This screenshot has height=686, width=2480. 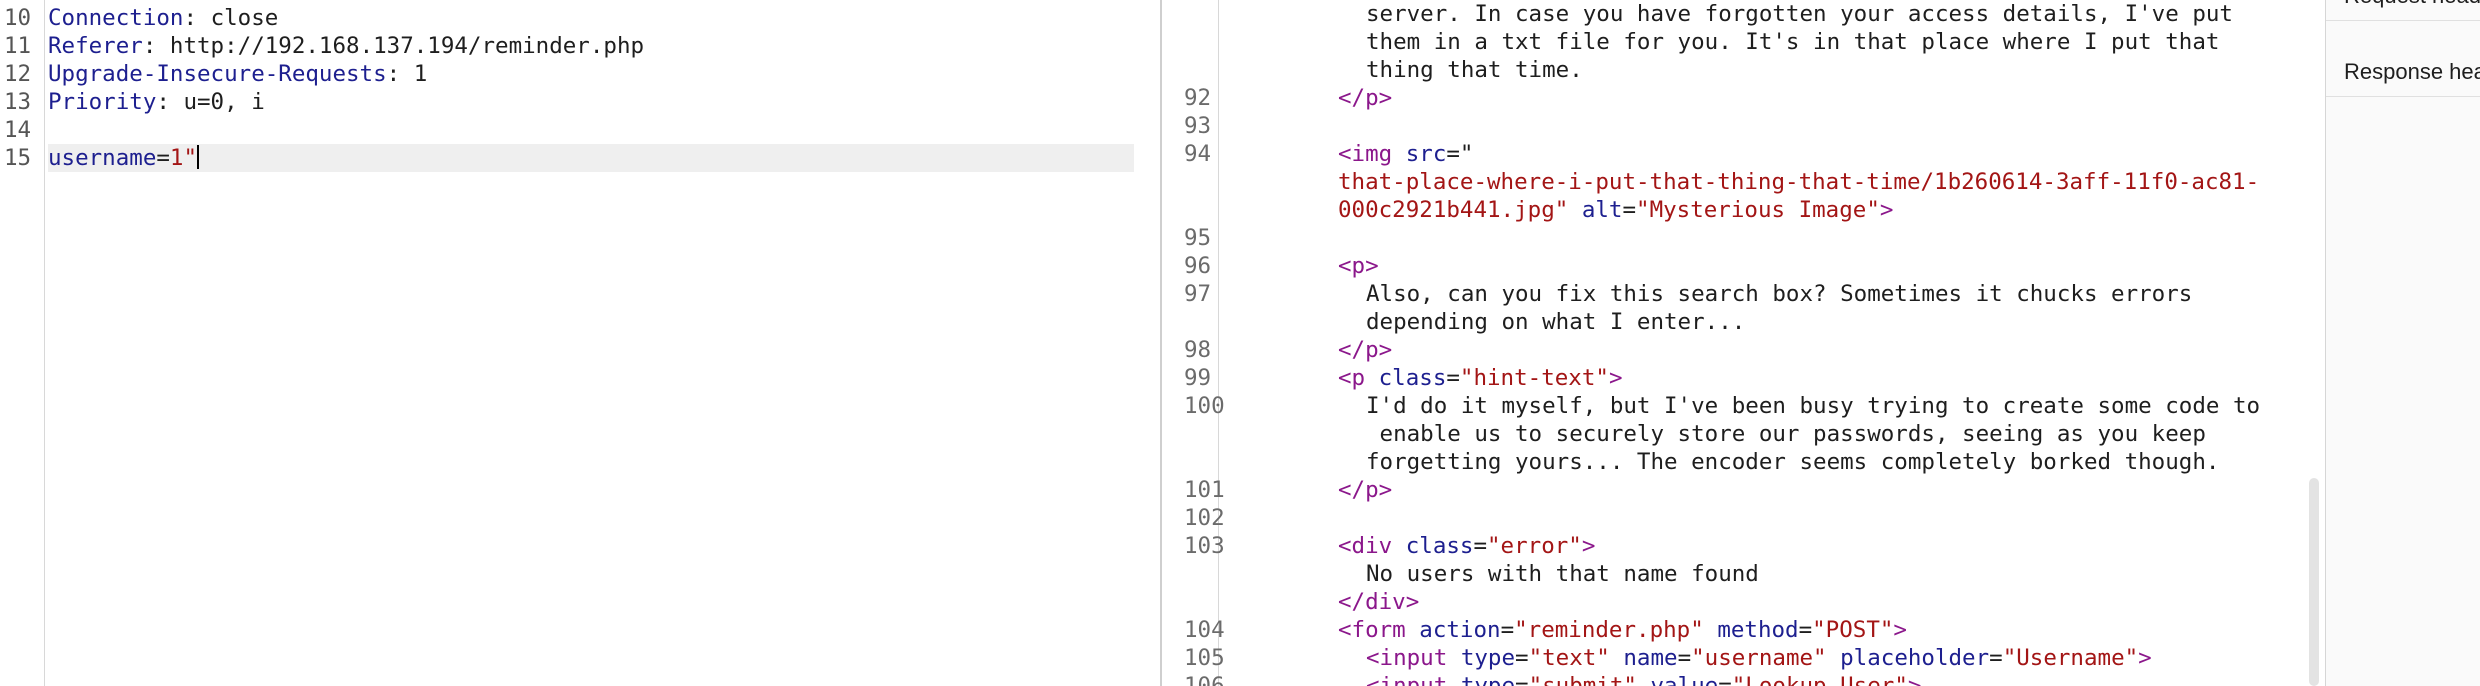 I want to click on line-number: 104, so click(x=1204, y=630).